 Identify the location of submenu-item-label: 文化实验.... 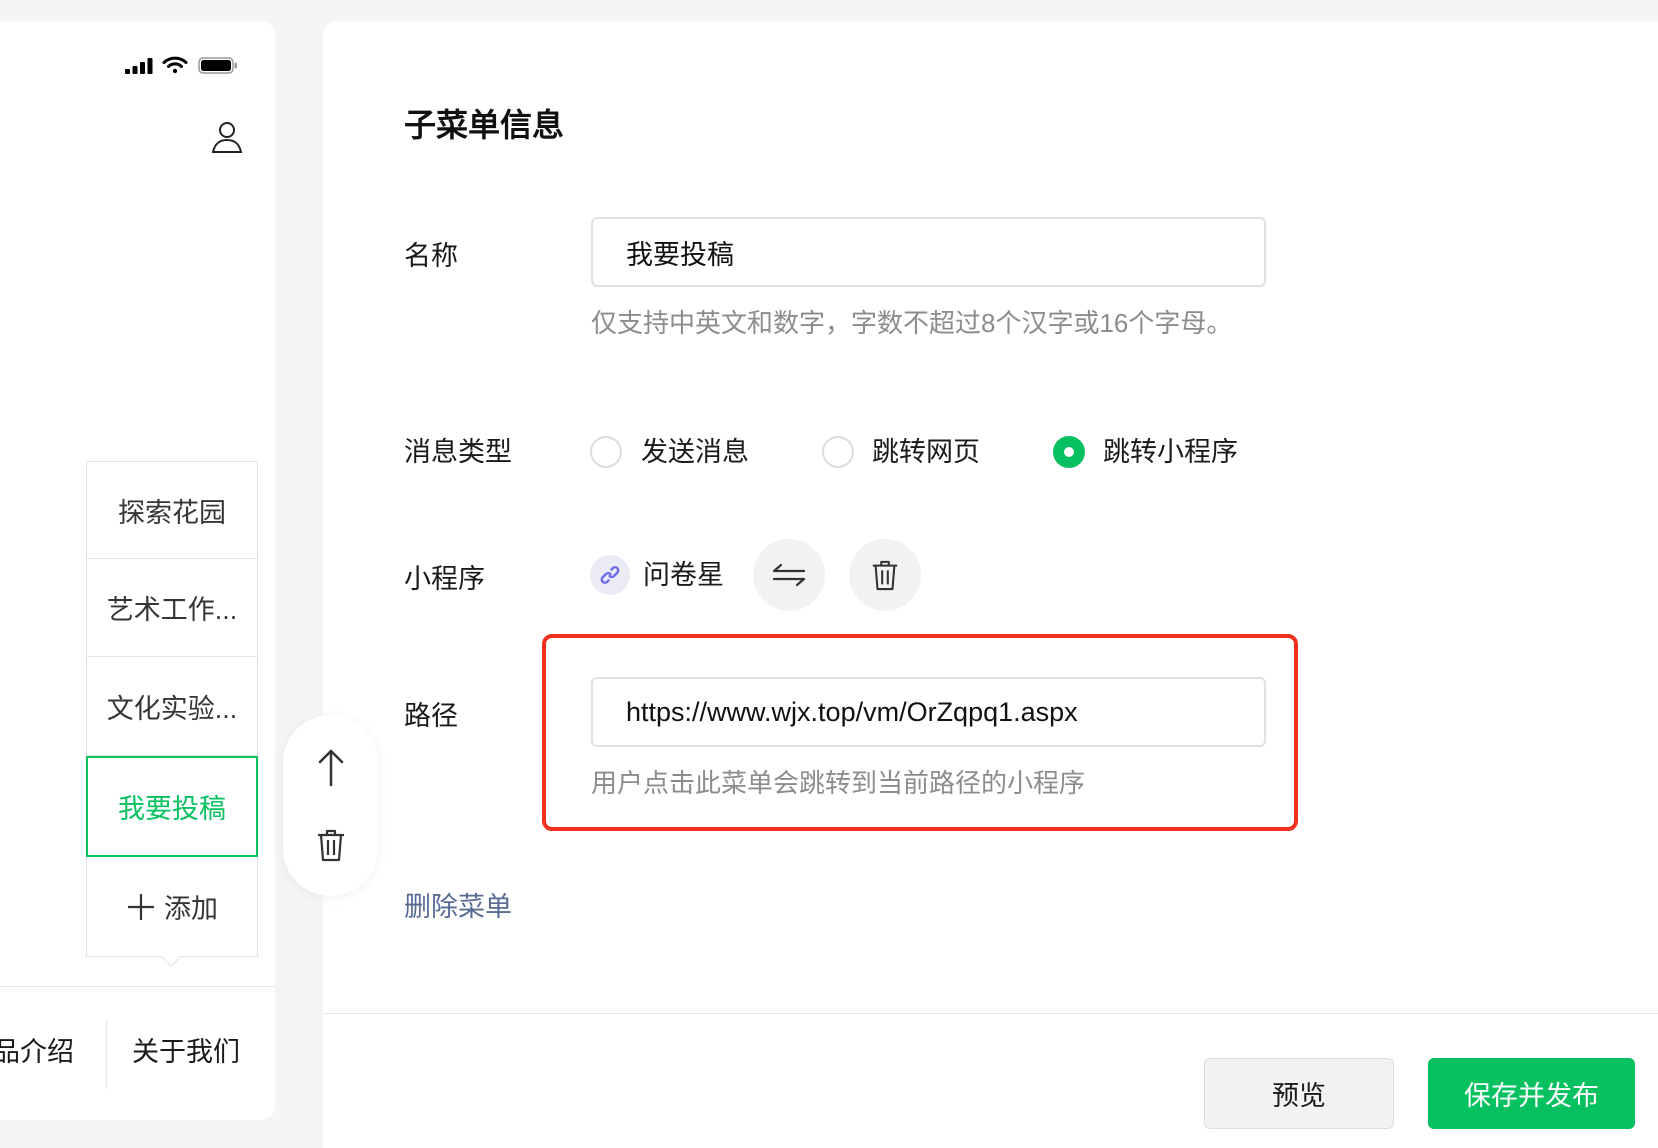
(172, 708).